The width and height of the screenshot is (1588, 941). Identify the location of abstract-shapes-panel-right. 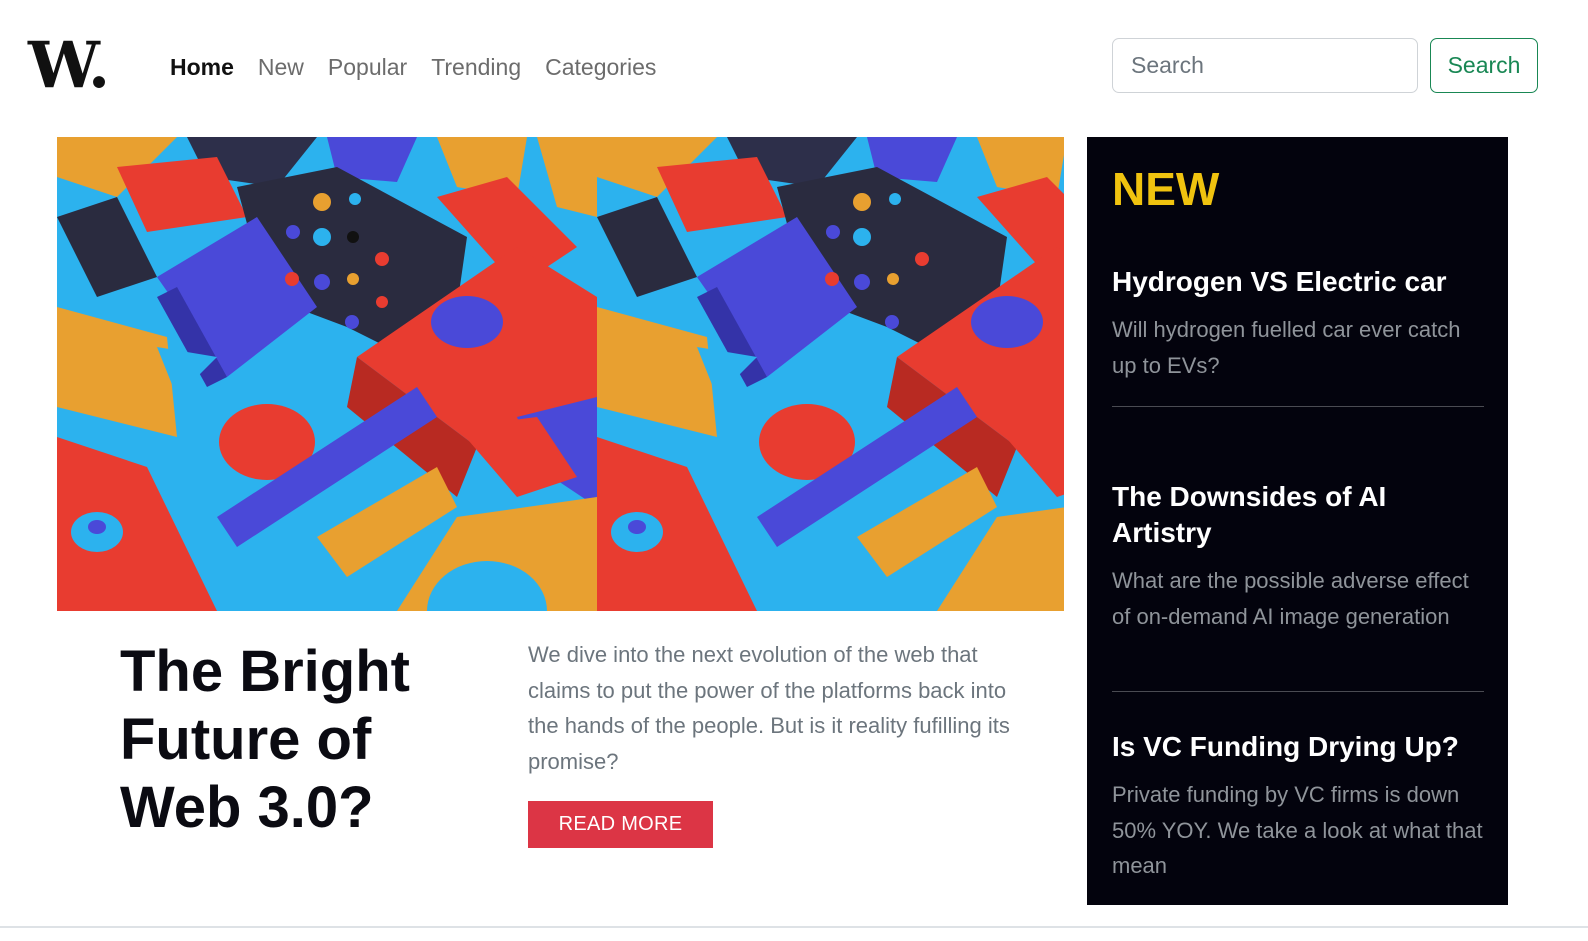
(830, 374).